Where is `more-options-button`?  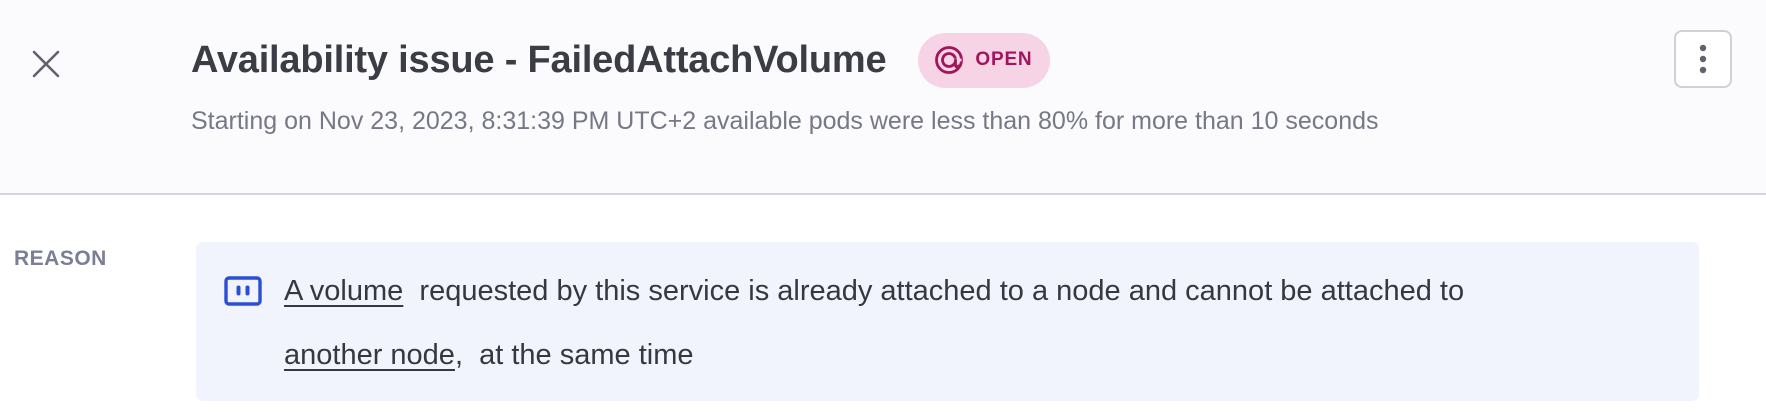 more-options-button is located at coordinates (1703, 59).